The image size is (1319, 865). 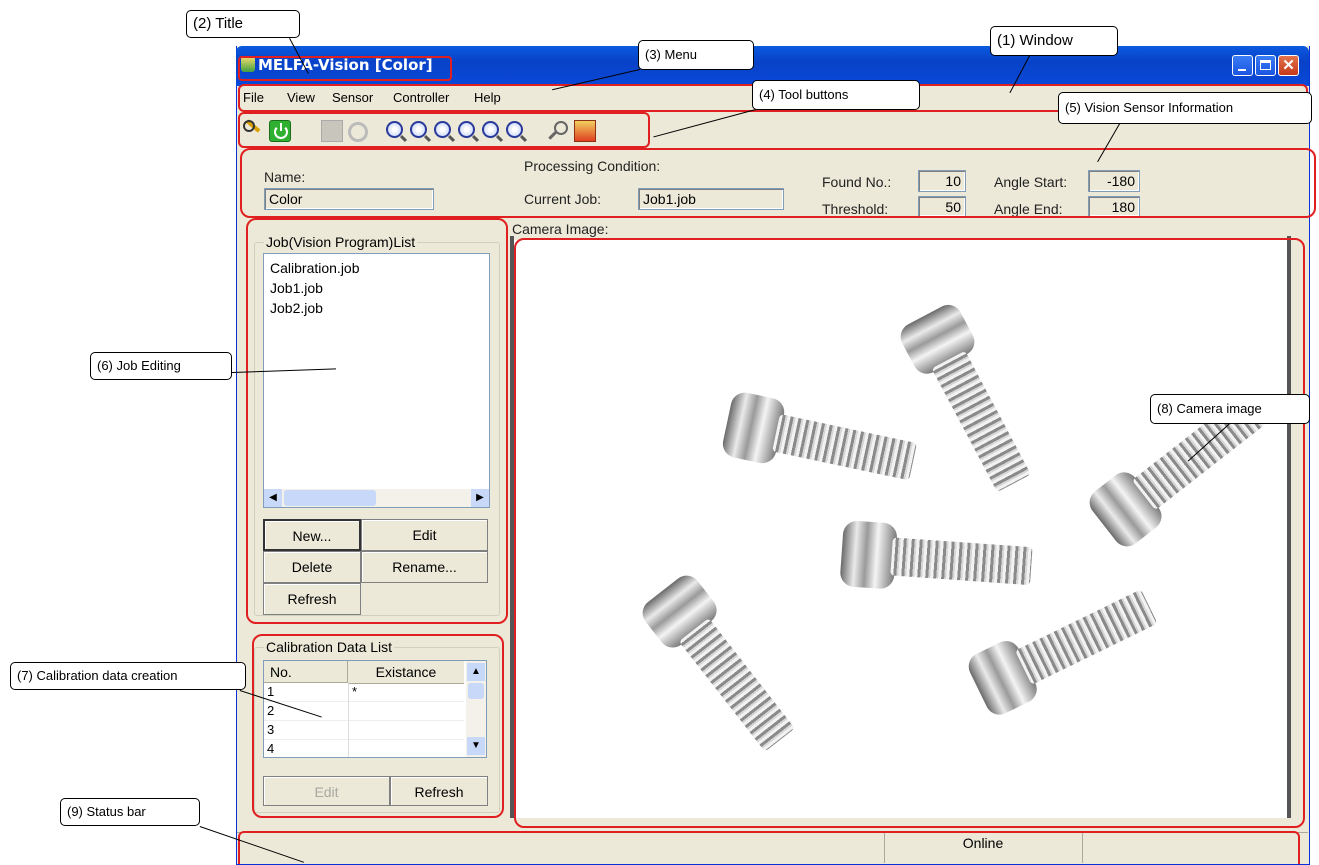 What do you see at coordinates (1054, 41) in the screenshot?
I see `callout-window: (1) Window` at bounding box center [1054, 41].